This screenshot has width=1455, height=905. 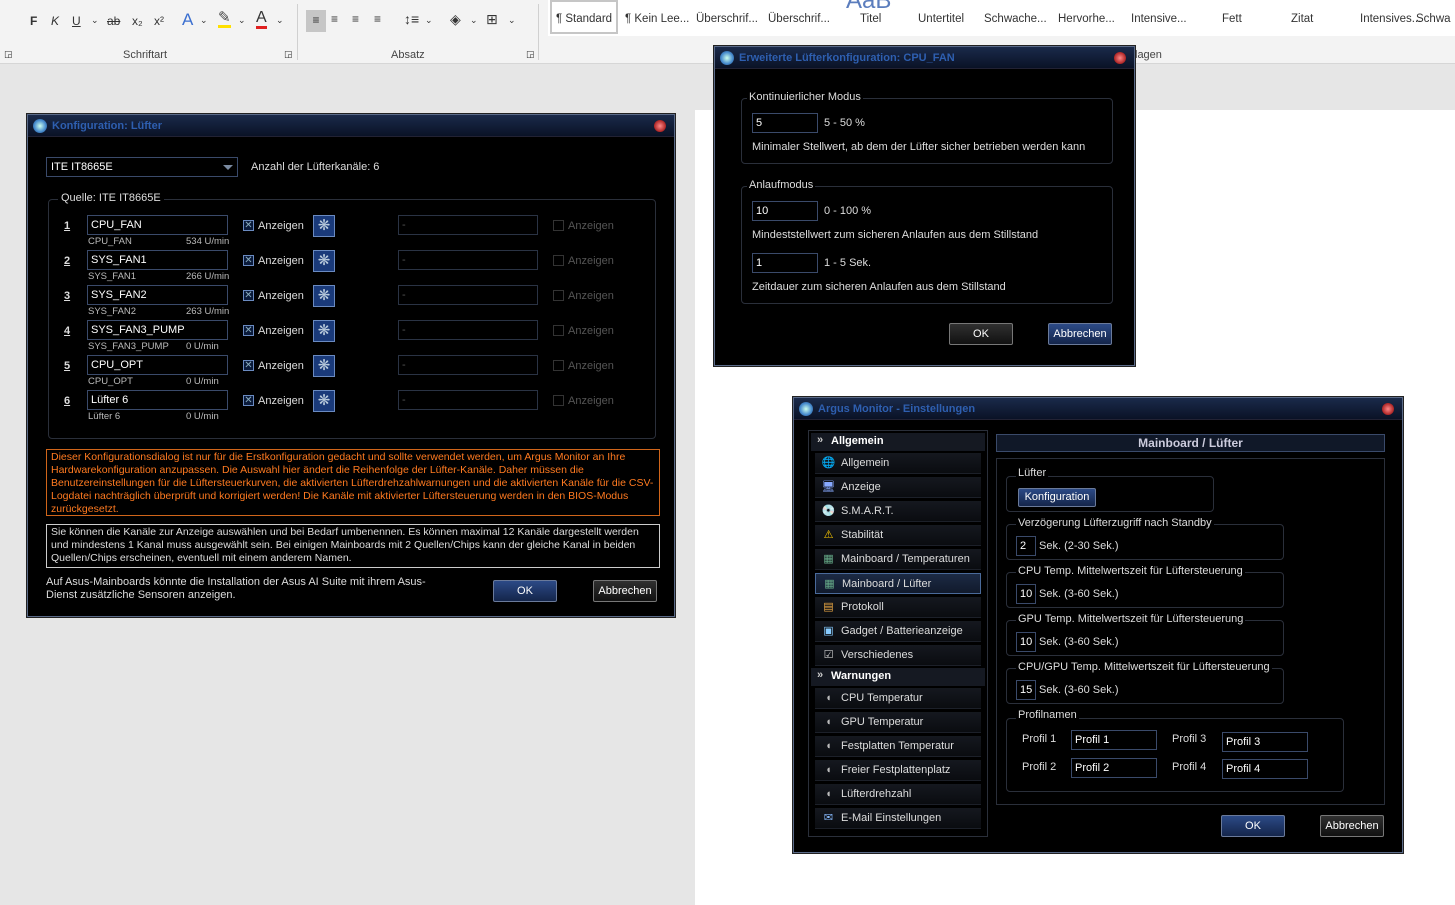 I want to click on align-right-icon: ≡, so click(x=355, y=19).